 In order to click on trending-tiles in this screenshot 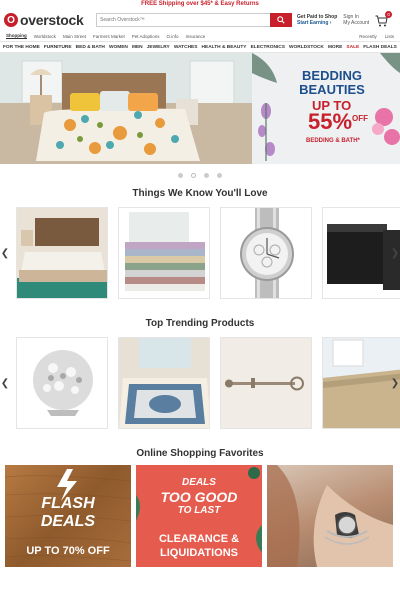, I will do `click(205, 383)`.